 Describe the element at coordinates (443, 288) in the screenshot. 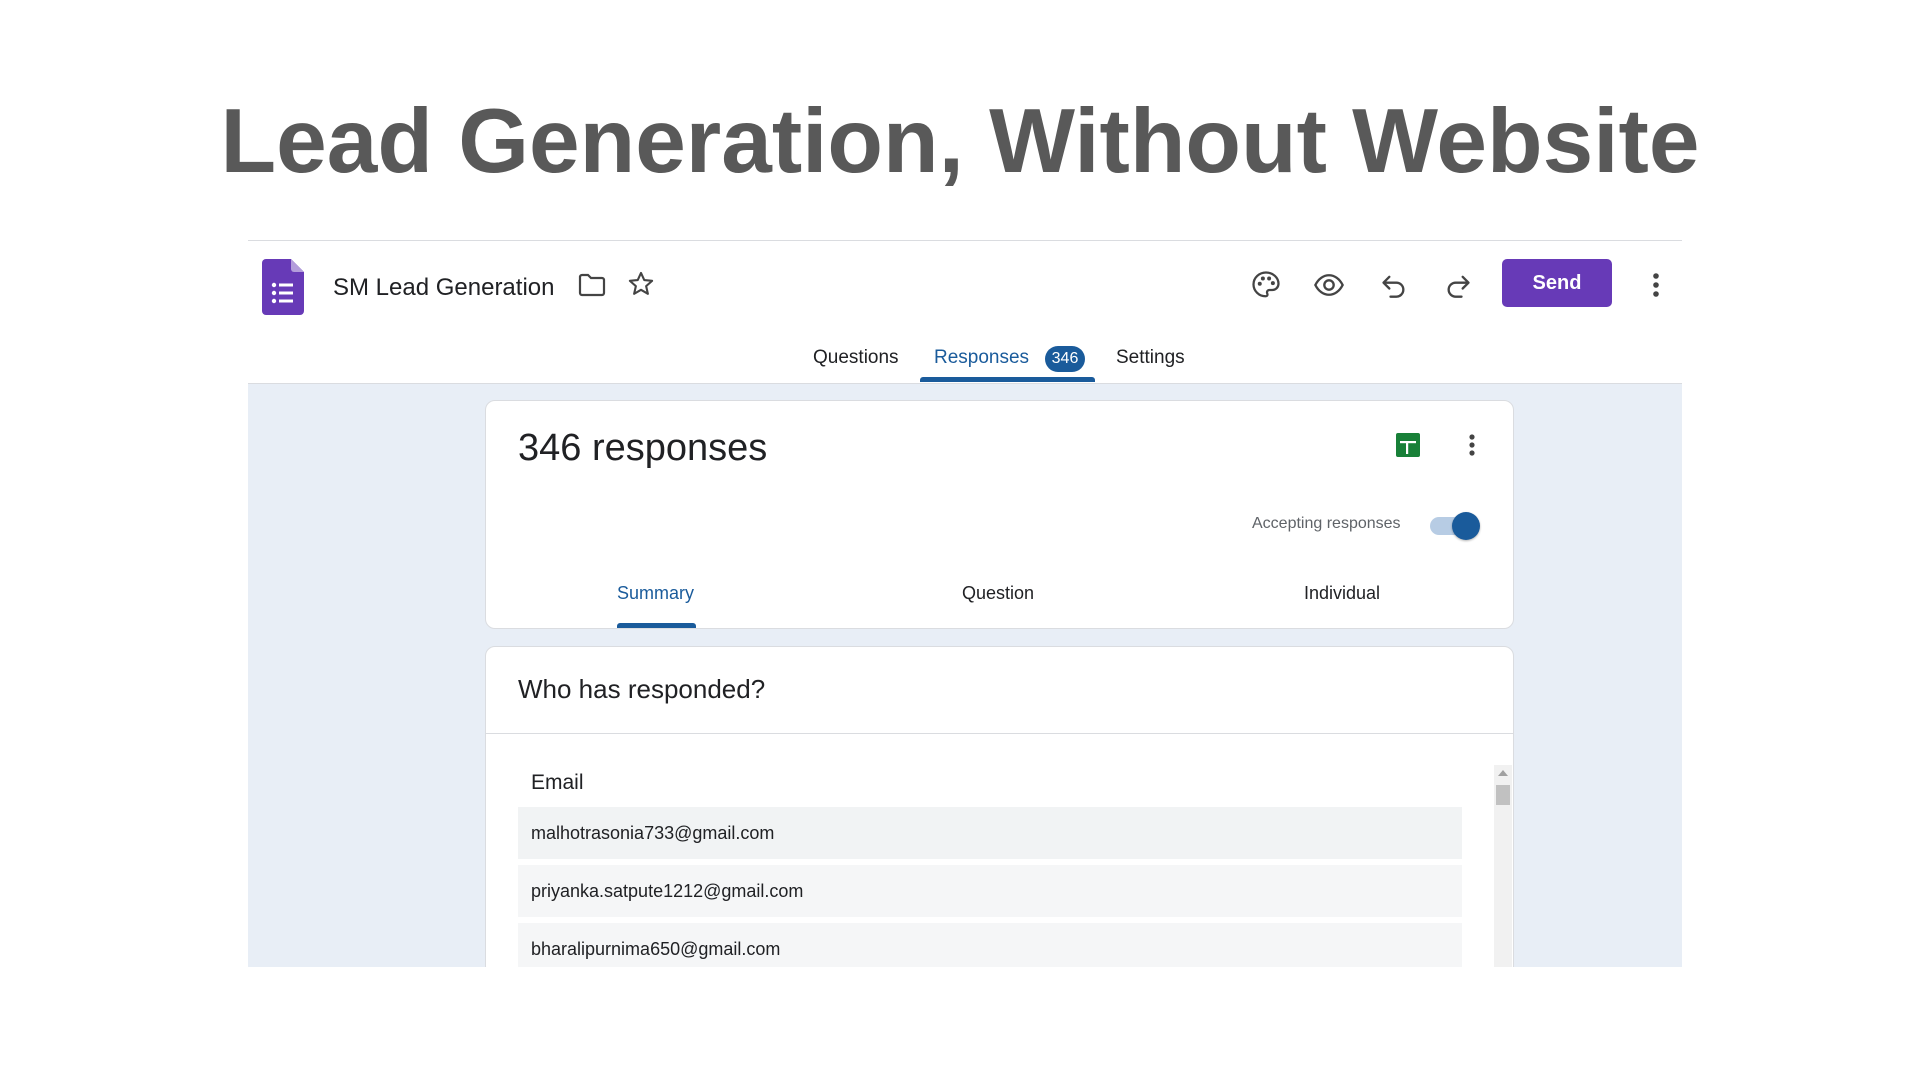

I see `document-title: SM Lead Generation` at that location.